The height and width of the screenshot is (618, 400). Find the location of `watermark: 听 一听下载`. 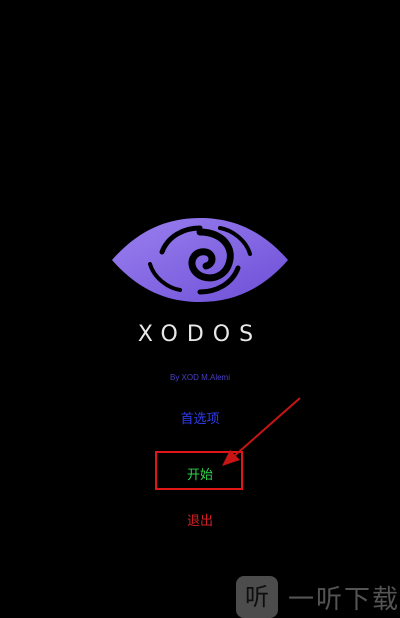

watermark: 听 一听下载 is located at coordinates (318, 597).